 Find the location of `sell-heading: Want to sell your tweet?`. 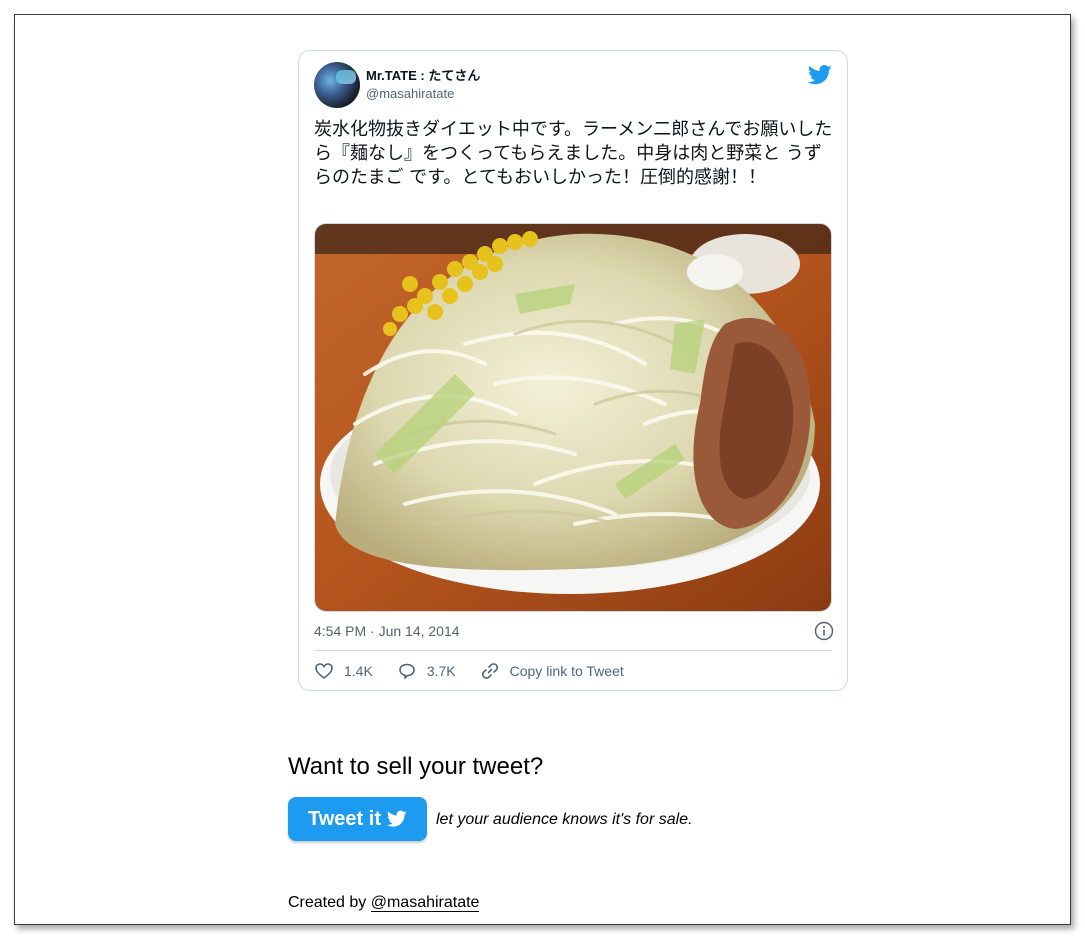

sell-heading: Want to sell your tweet? is located at coordinates (416, 766).